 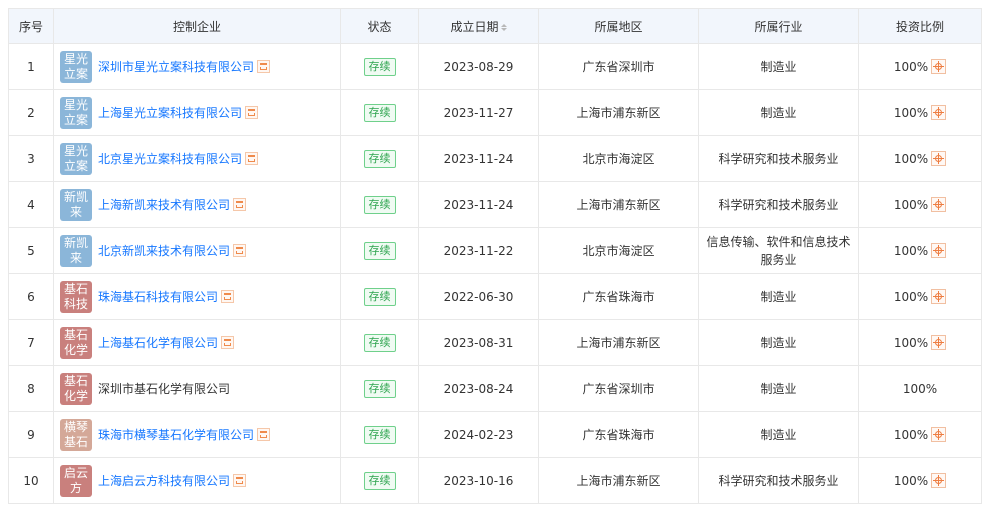 I want to click on row-company: 新凯来 北京新凯来技术有限公司, so click(x=197, y=250).